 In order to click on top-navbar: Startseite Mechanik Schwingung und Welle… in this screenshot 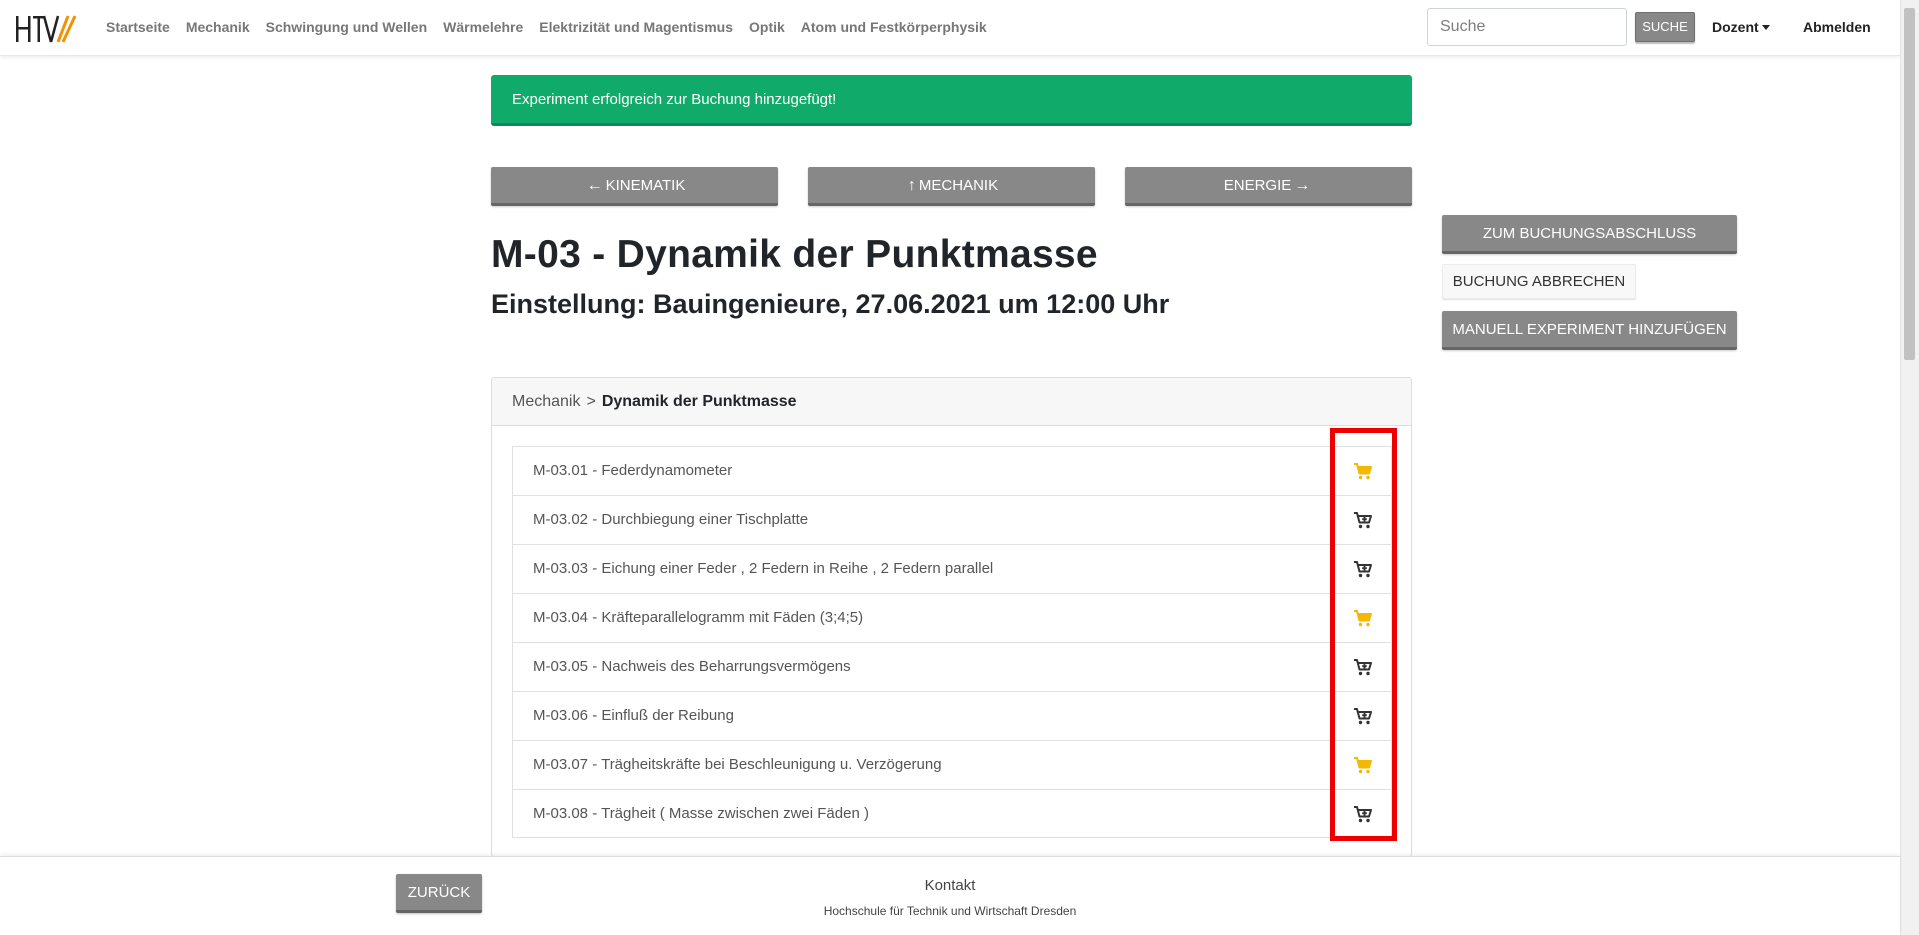, I will do `click(950, 28)`.